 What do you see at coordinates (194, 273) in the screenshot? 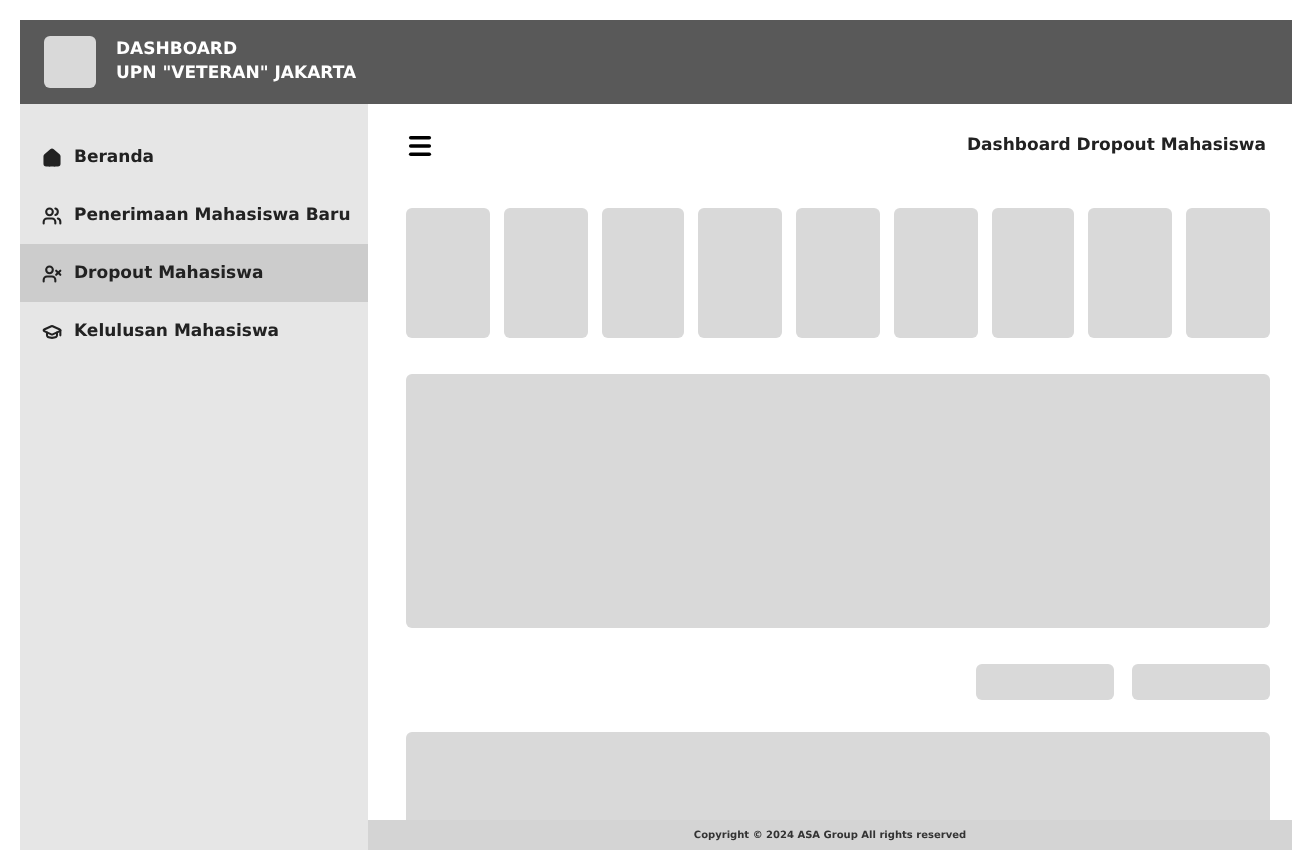
I see `sidebar-item: Dropout Mahasiswa` at bounding box center [194, 273].